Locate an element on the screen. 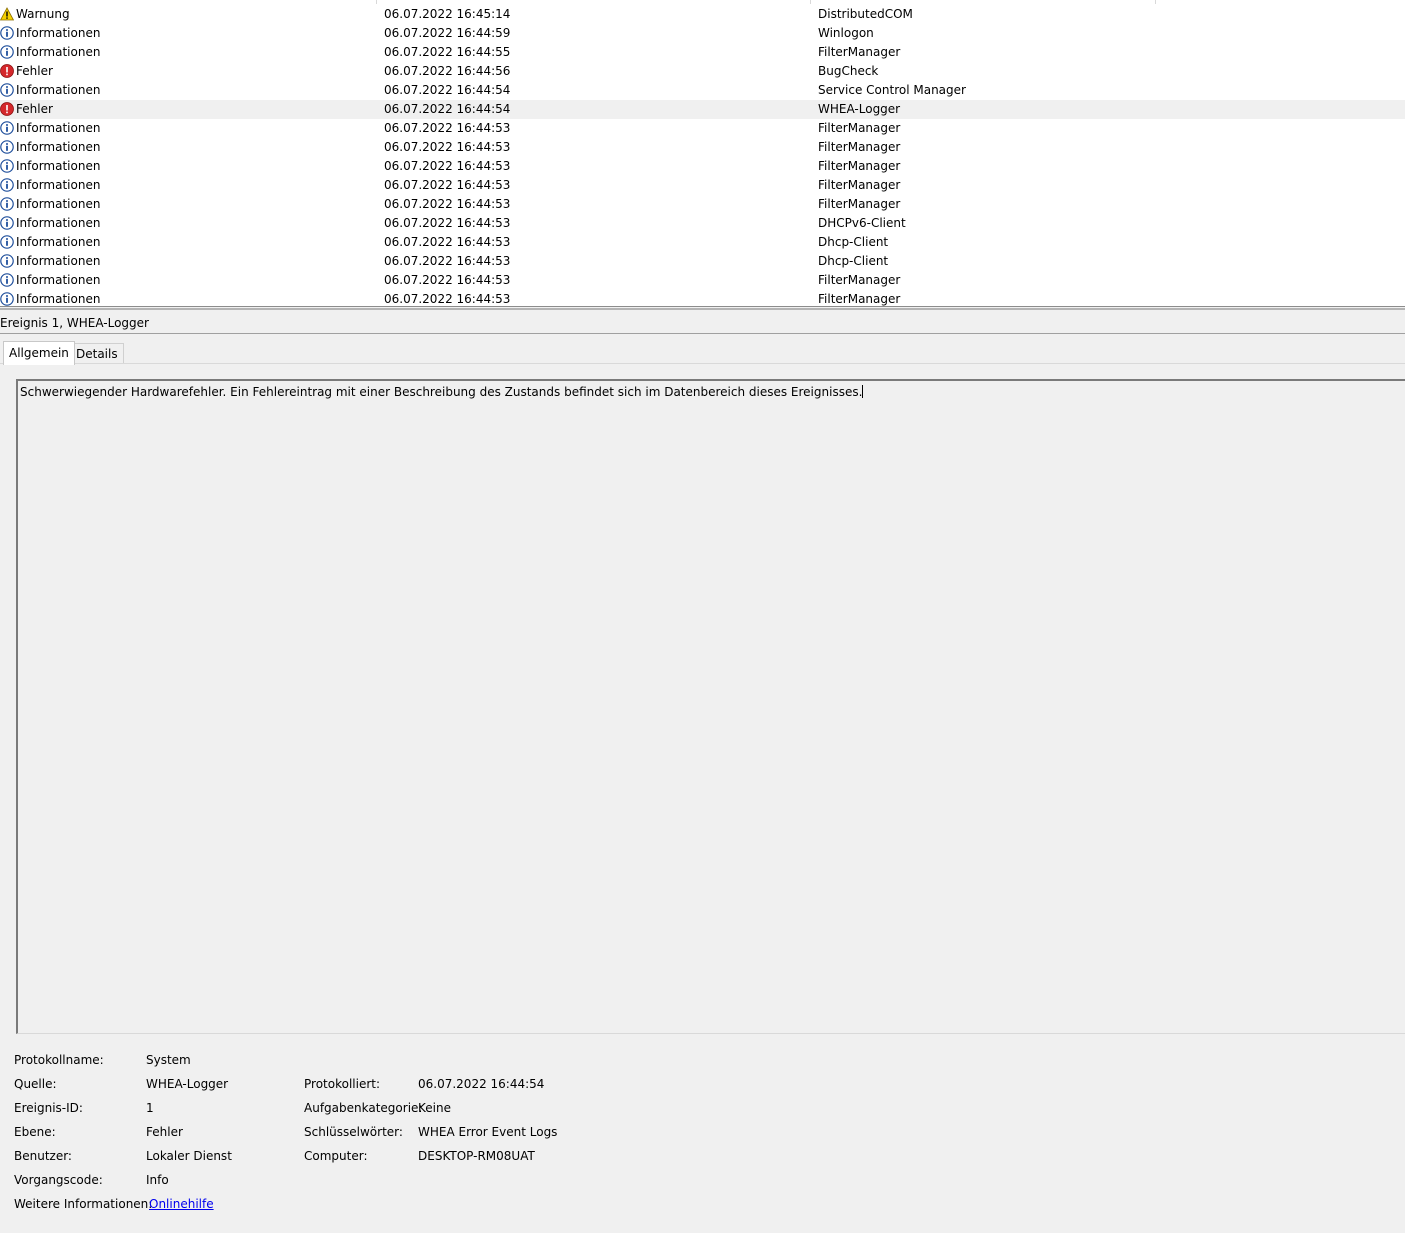 The width and height of the screenshot is (1405, 1233). keywords-value: WHEA Error Event Logs is located at coordinates (488, 1132).